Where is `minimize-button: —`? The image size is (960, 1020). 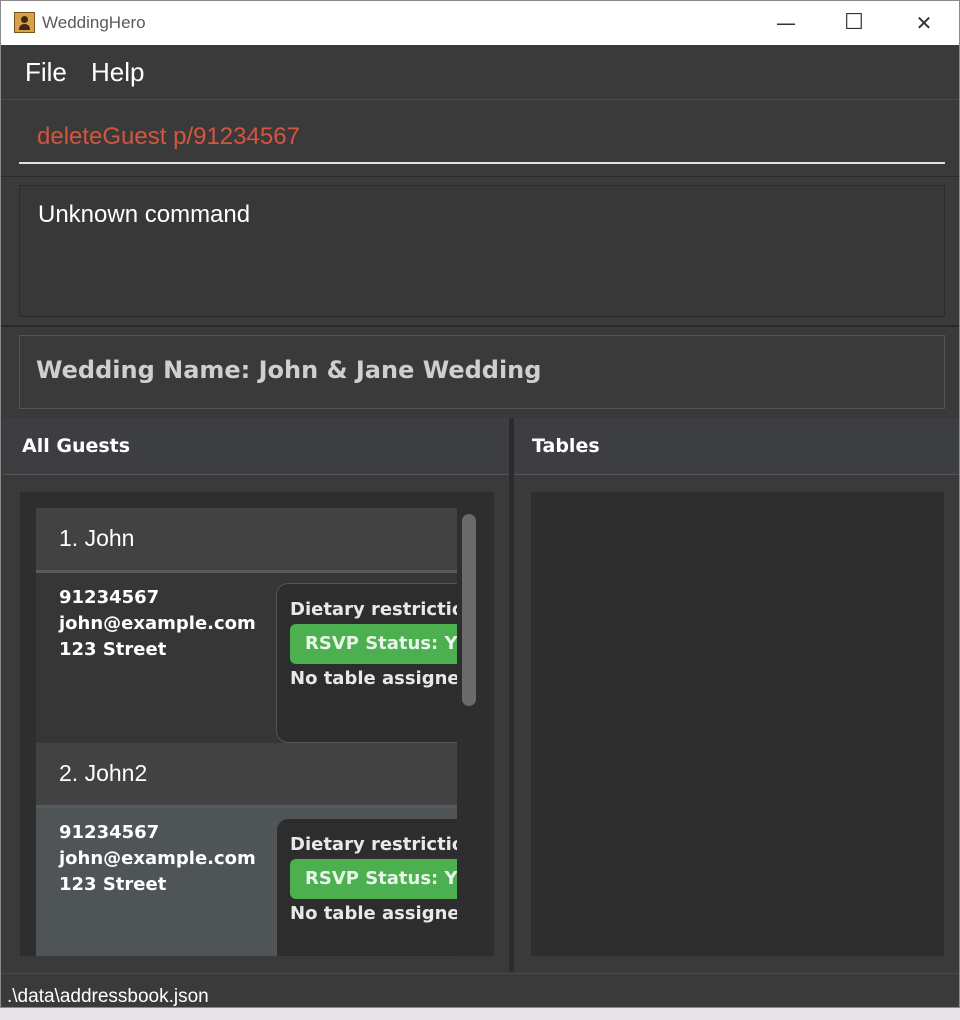 minimize-button: — is located at coordinates (786, 23).